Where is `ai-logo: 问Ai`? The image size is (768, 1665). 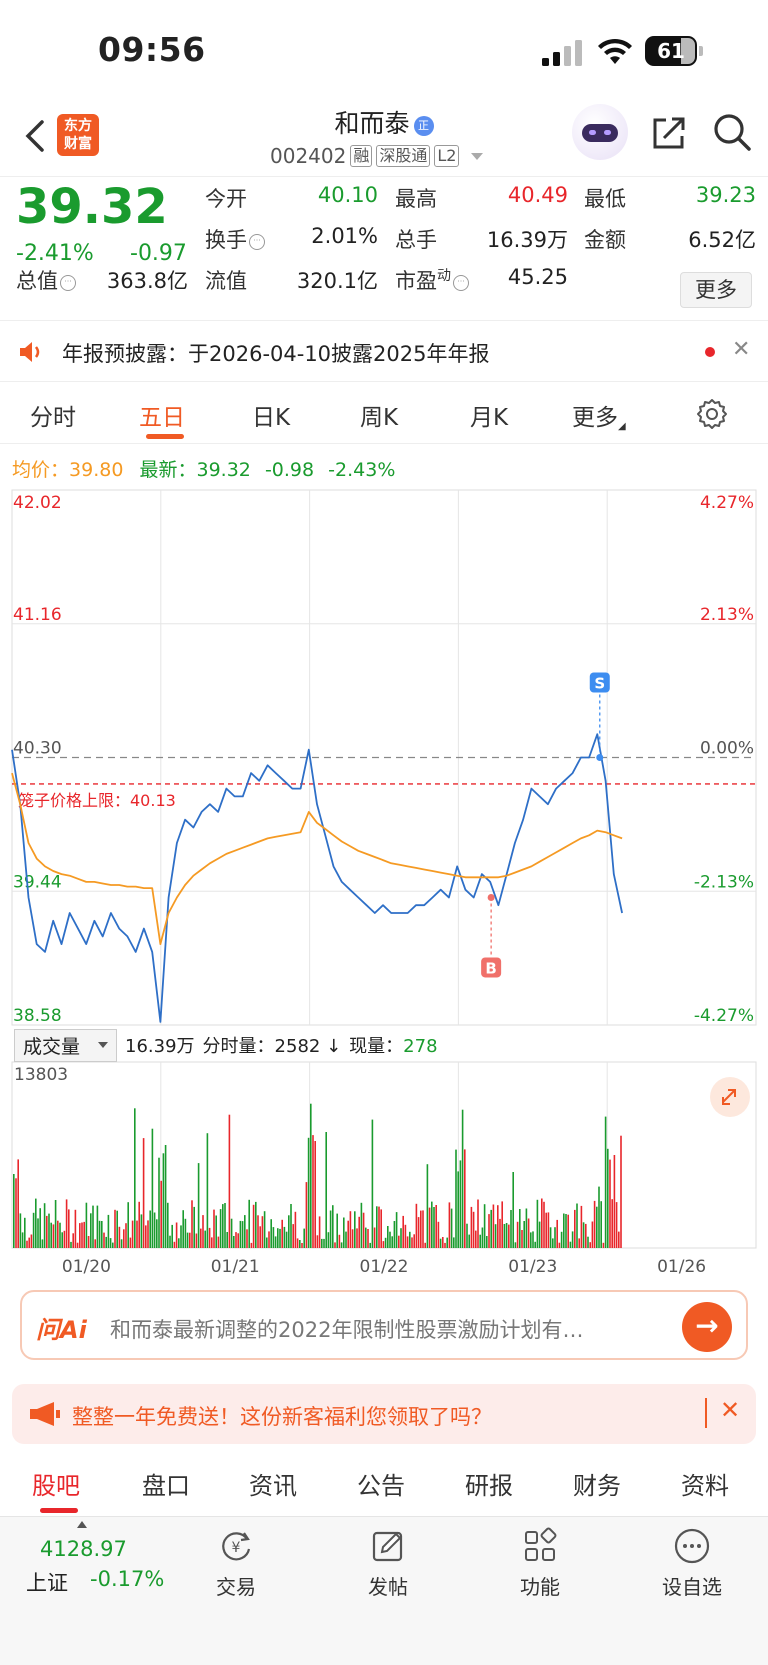 ai-logo: 问Ai is located at coordinates (61, 1330).